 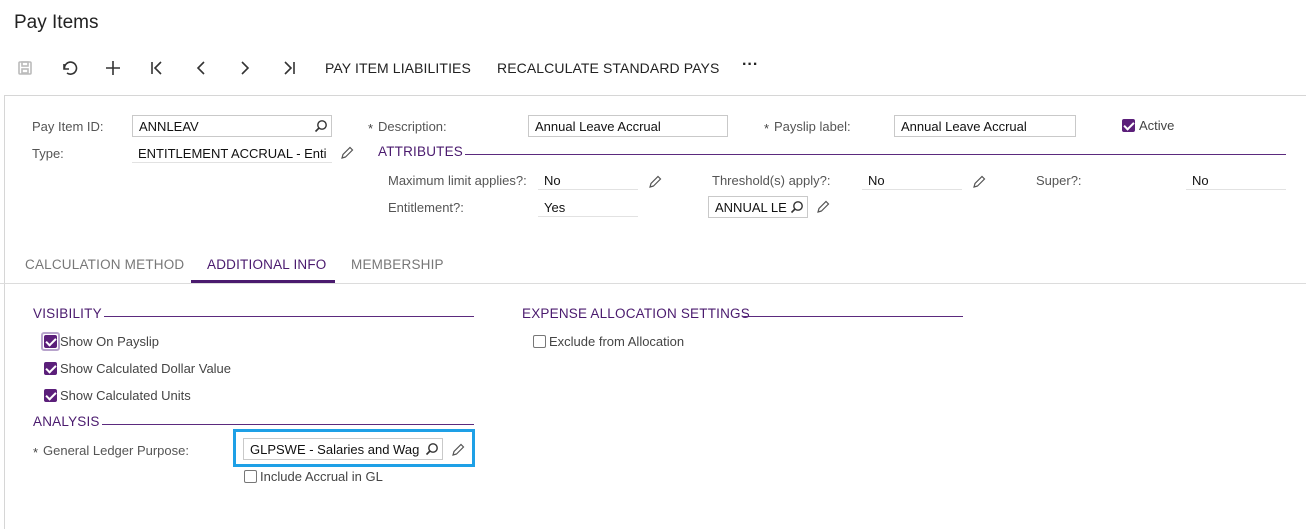 I want to click on show-dollar-checkbox, so click(x=50, y=368).